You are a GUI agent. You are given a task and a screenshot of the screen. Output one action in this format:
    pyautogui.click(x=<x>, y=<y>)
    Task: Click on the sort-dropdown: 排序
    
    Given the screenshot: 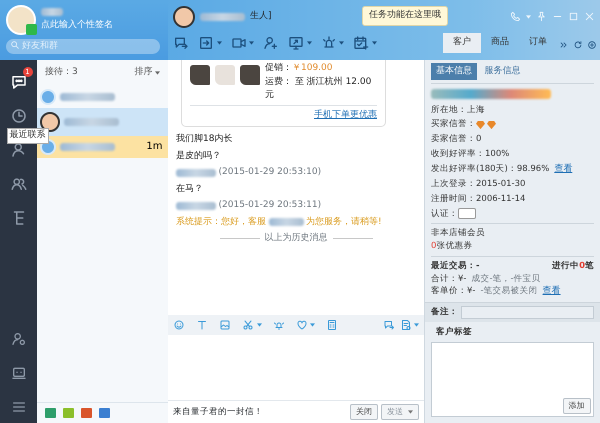 What is the action you would take?
    pyautogui.click(x=147, y=73)
    